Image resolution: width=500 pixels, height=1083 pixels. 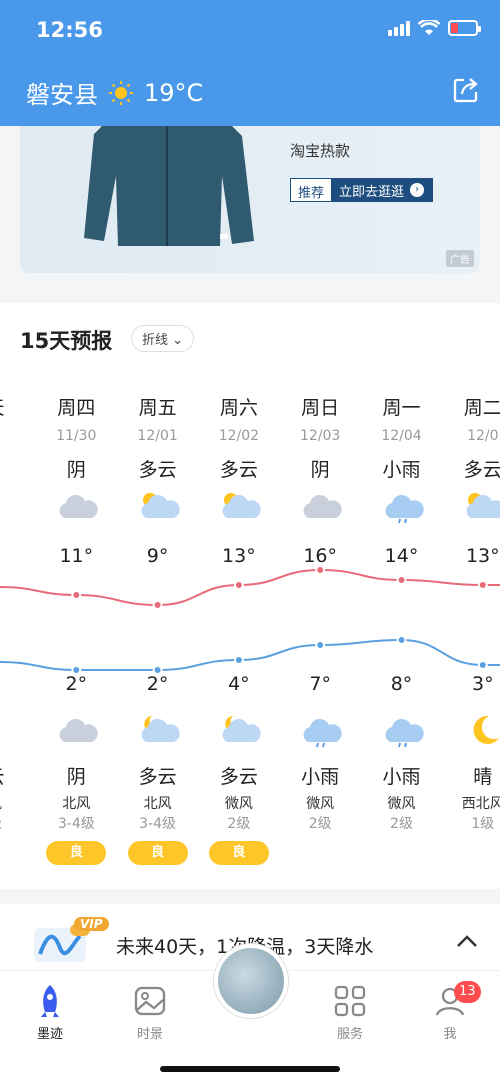 What do you see at coordinates (66, 341) in the screenshot?
I see `forecast-title: 15天预报` at bounding box center [66, 341].